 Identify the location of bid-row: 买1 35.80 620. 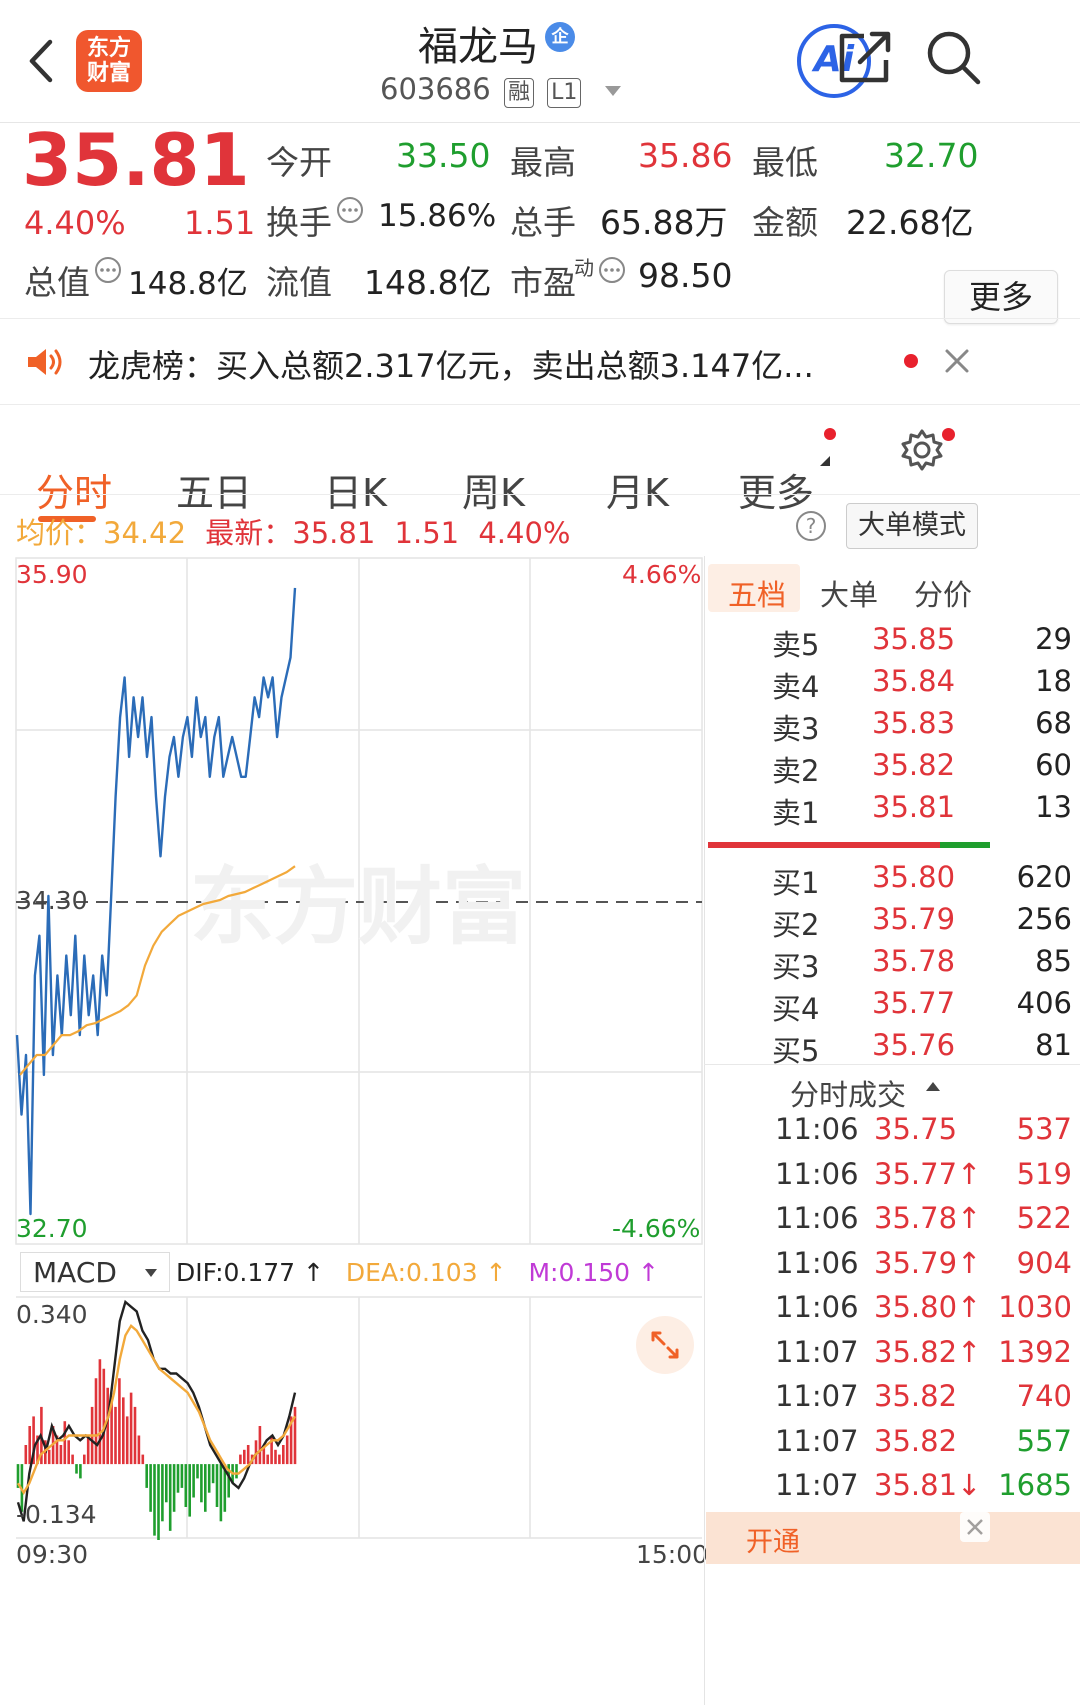
(922, 882).